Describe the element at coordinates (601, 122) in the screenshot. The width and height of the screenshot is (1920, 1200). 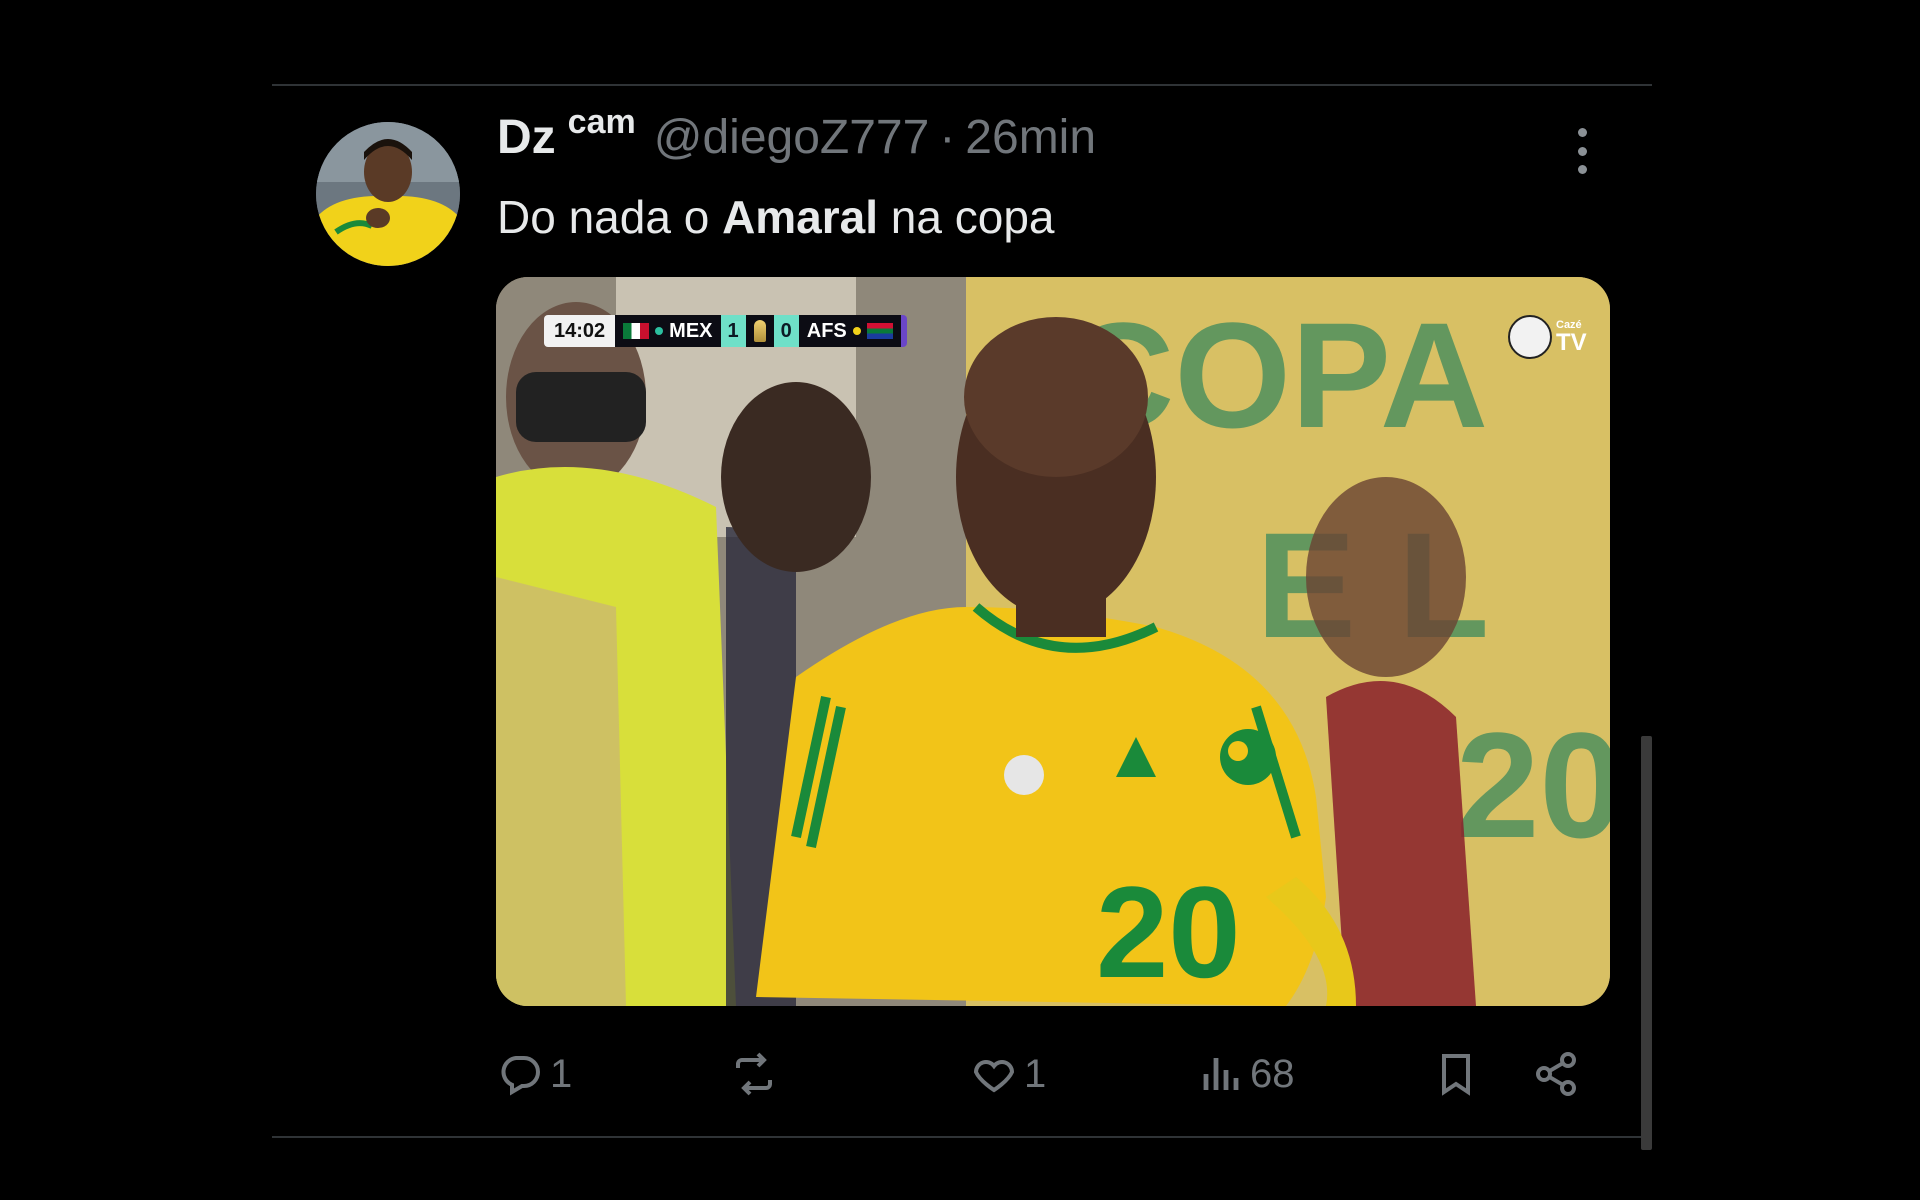
I see `author-badge: cam` at that location.